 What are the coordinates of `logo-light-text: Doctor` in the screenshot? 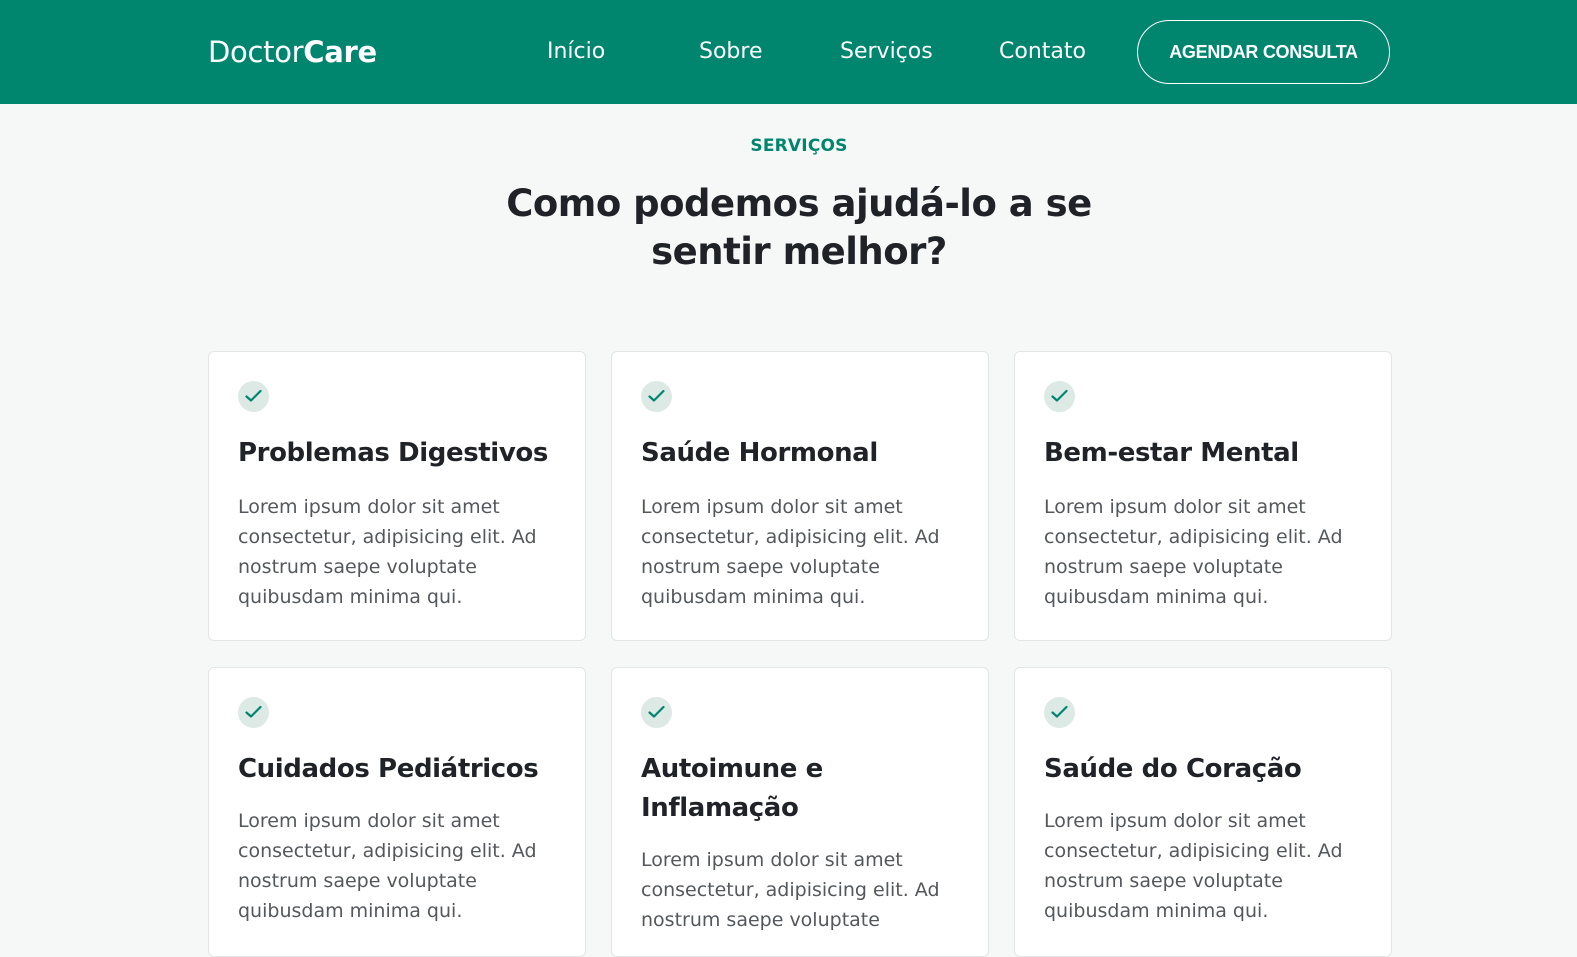 It's located at (256, 52).